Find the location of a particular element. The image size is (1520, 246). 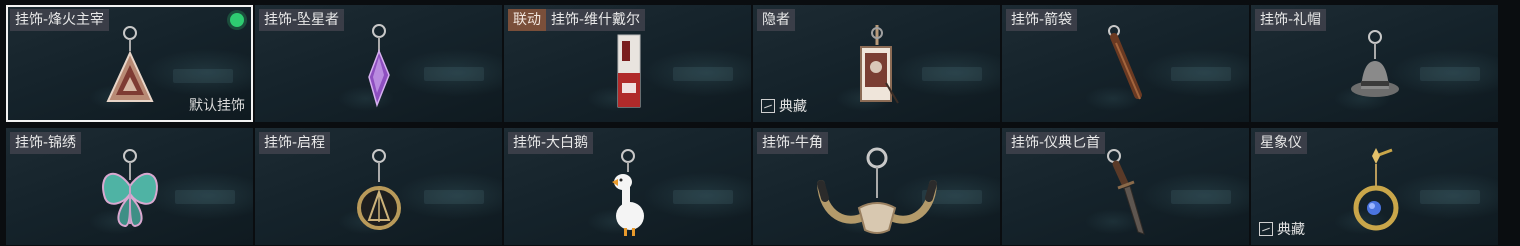

hat-charm-icon is located at coordinates (1374, 63).